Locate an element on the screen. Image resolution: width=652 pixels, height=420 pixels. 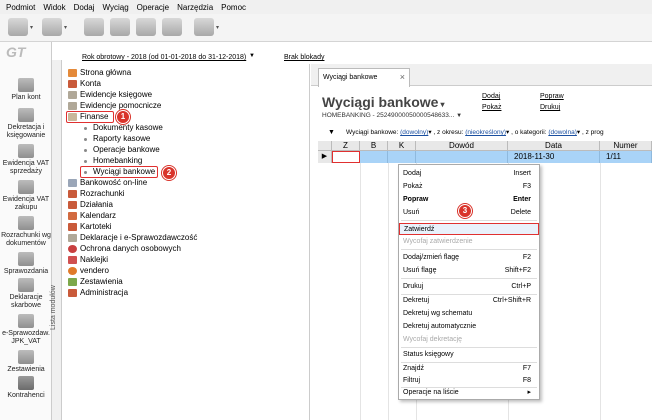
tree-item-ochrona-danych: Ochrona danych osobowych is located at coordinates (124, 249).